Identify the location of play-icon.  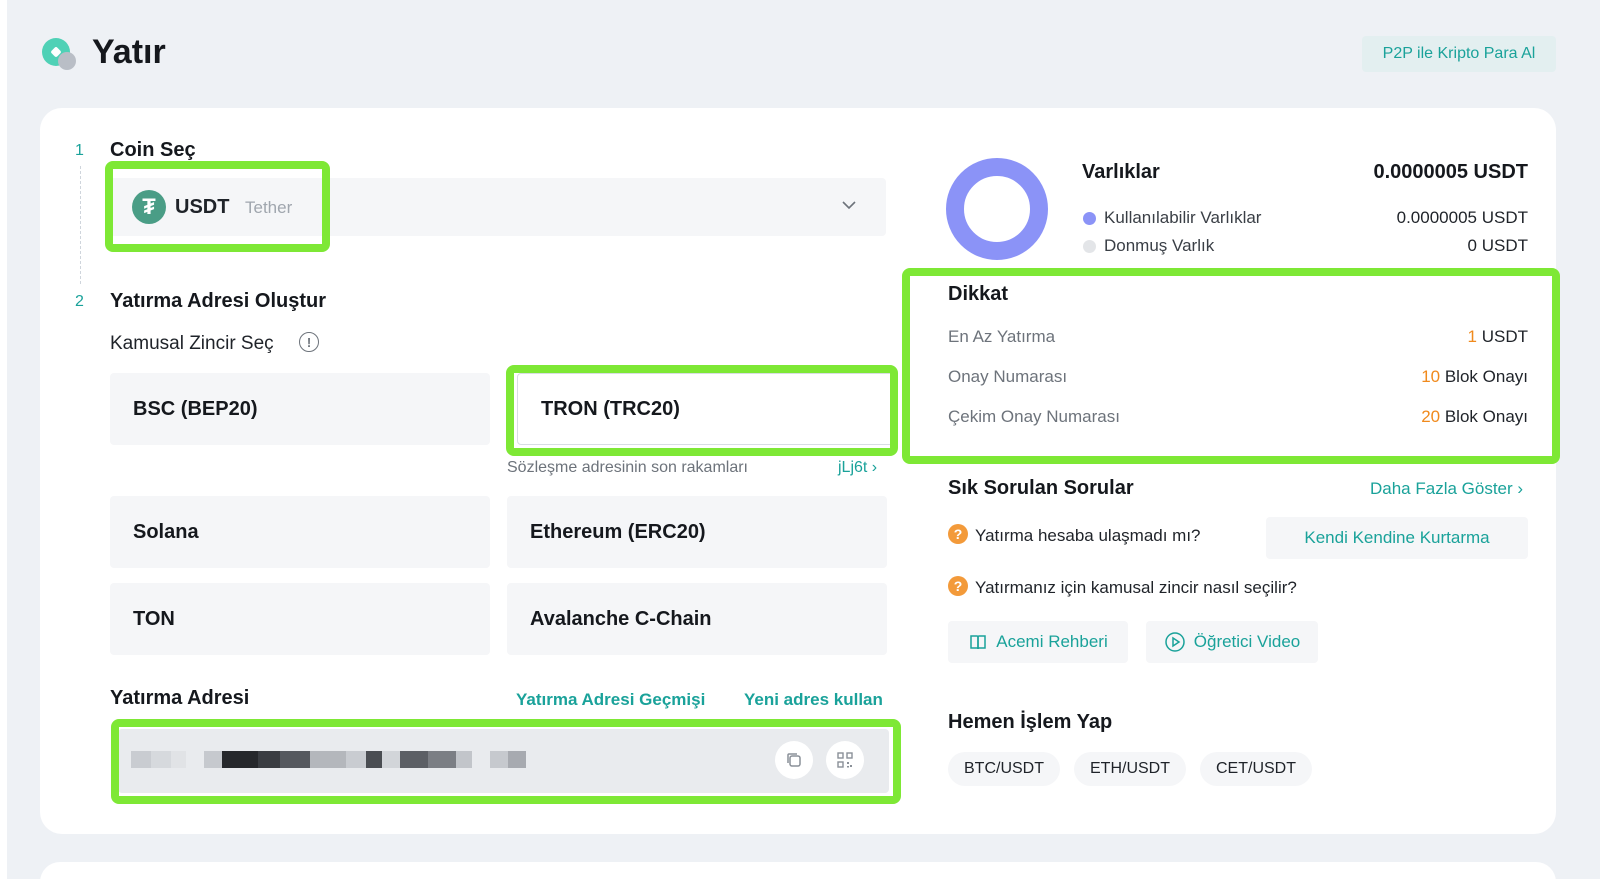
(1175, 642).